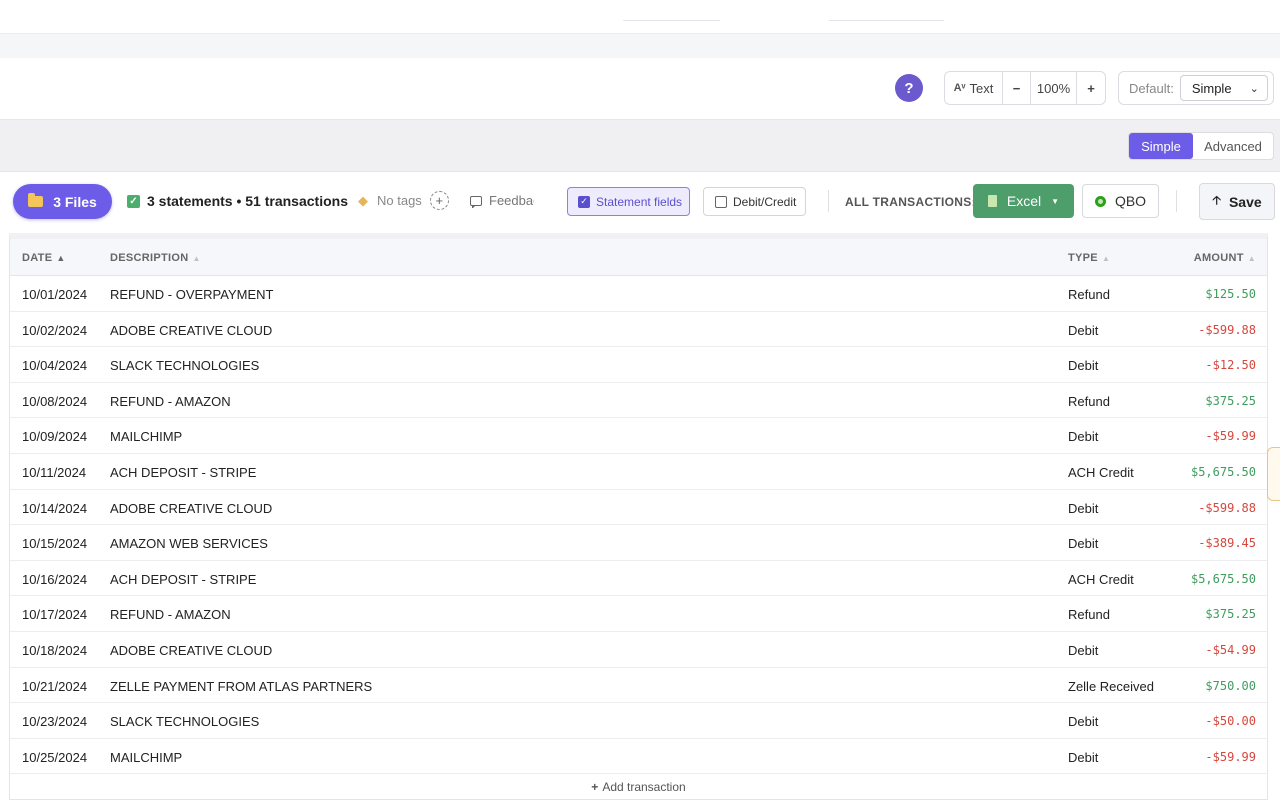 This screenshot has height=800, width=1280. I want to click on header-amount: AMOUNT ▲, so click(1225, 258).